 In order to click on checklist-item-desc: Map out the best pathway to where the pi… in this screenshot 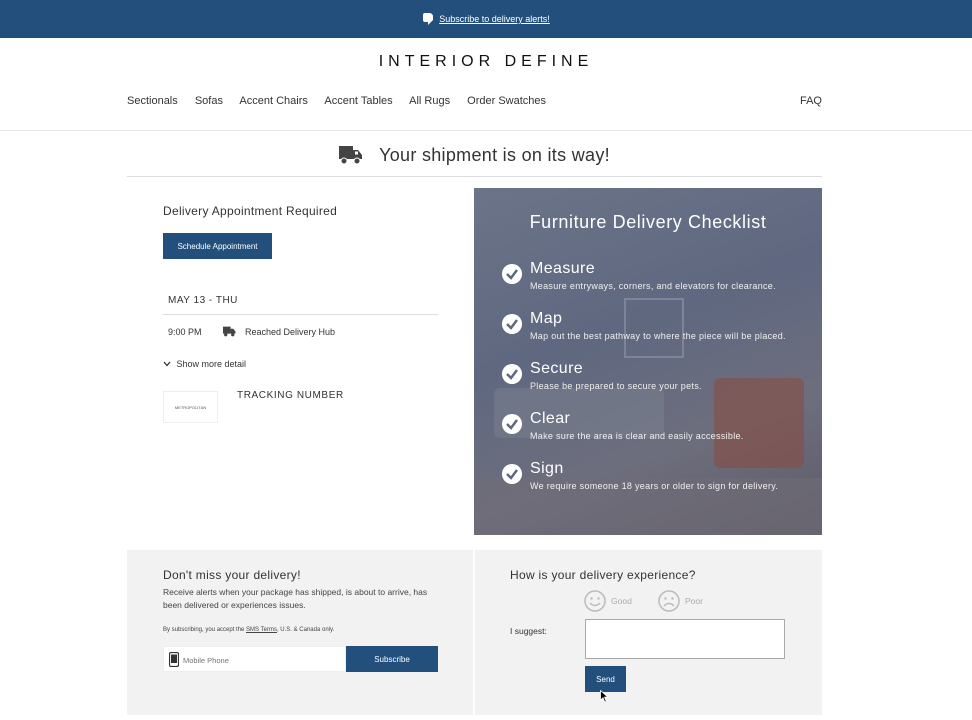, I will do `click(658, 336)`.